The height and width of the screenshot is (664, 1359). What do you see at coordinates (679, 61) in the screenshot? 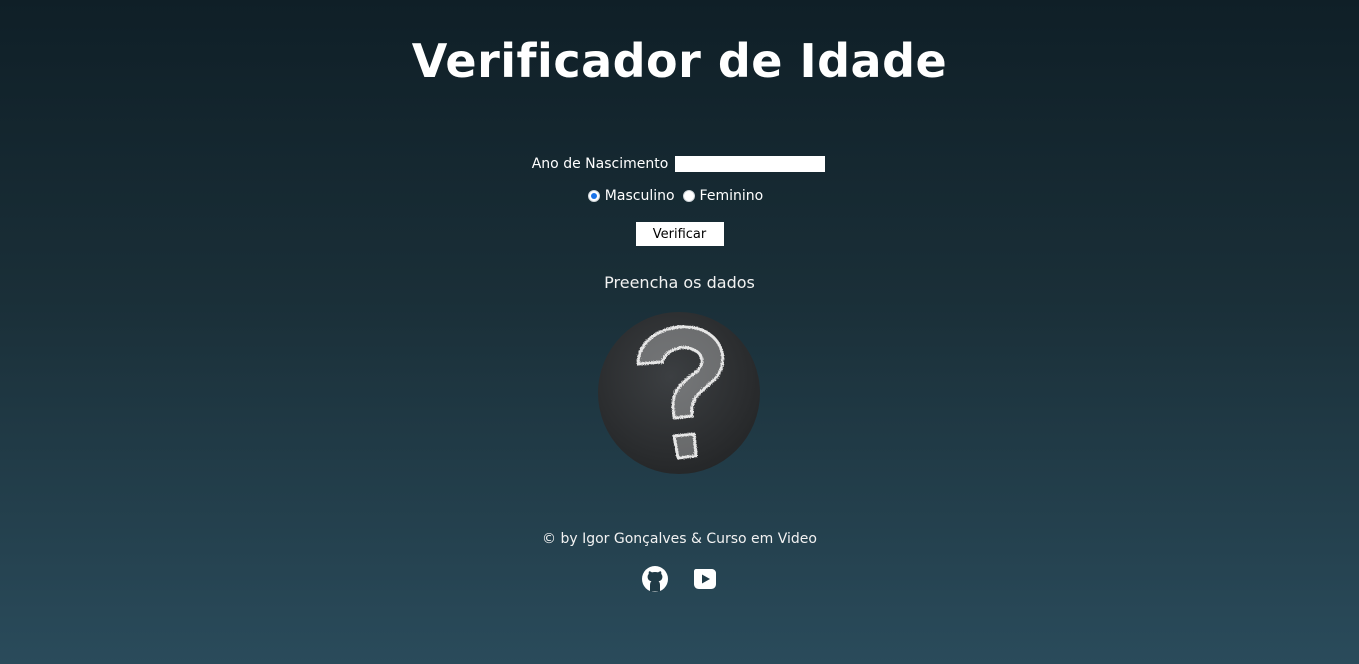
I see `page-title: Verificador de Idade` at bounding box center [679, 61].